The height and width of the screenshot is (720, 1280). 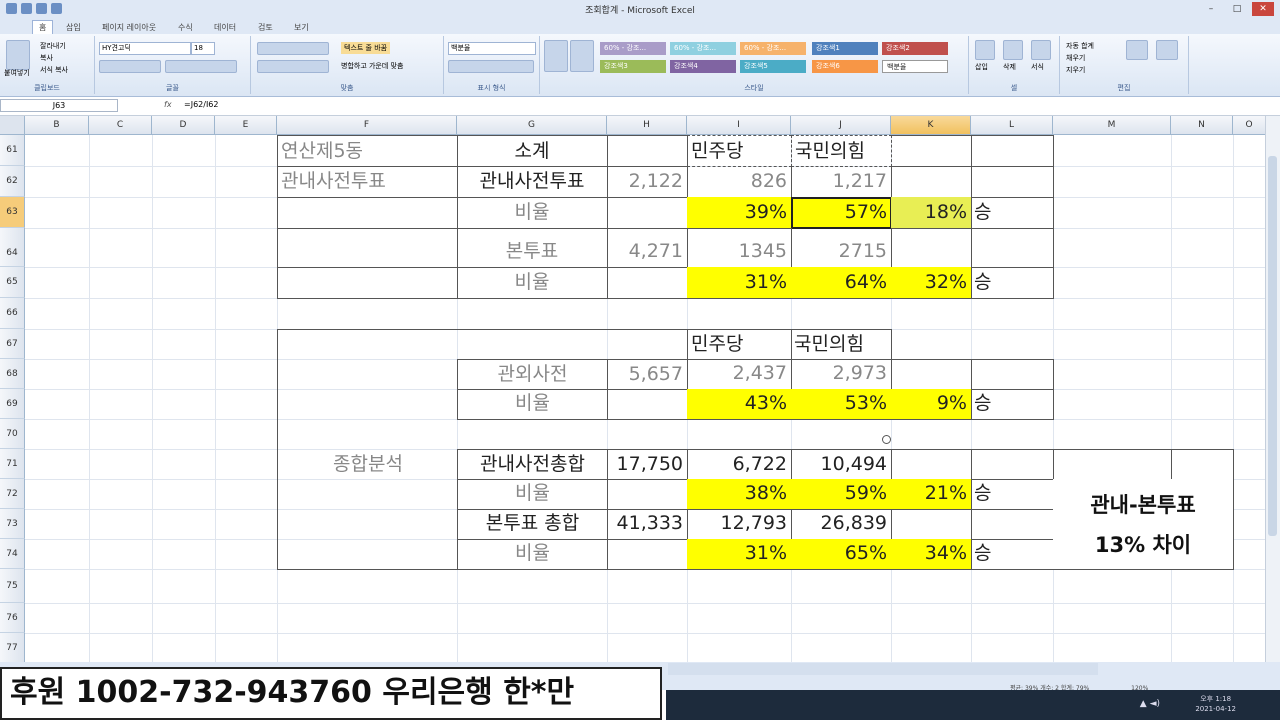 I want to click on row-header-70: 70, so click(x=12, y=434).